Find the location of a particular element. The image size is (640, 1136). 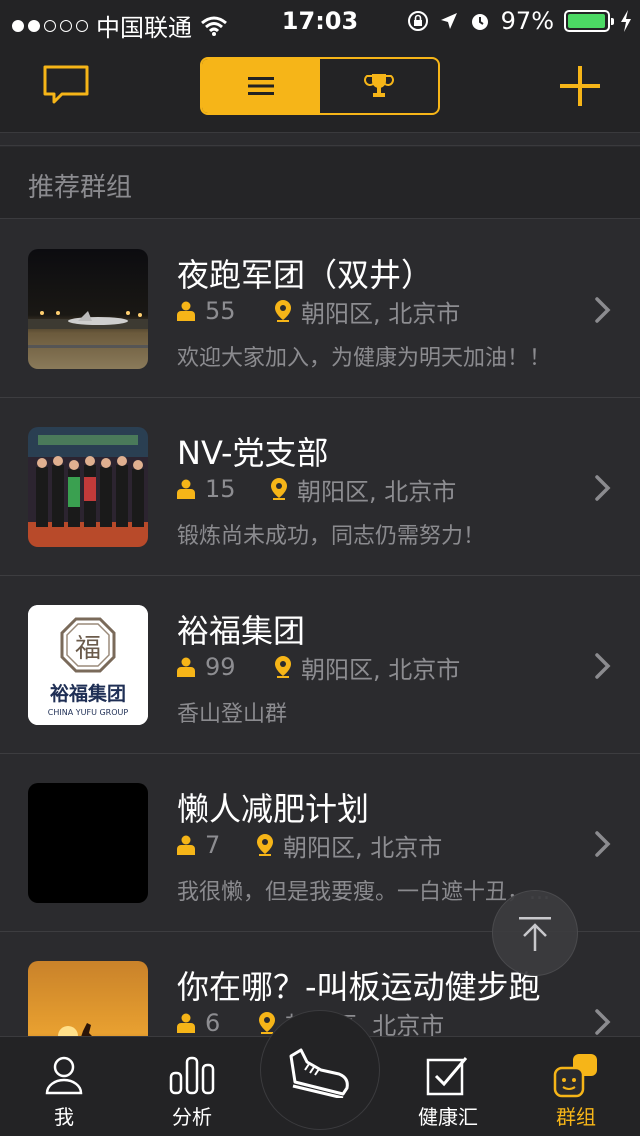

tab-me: 我 is located at coordinates (64, 1086).